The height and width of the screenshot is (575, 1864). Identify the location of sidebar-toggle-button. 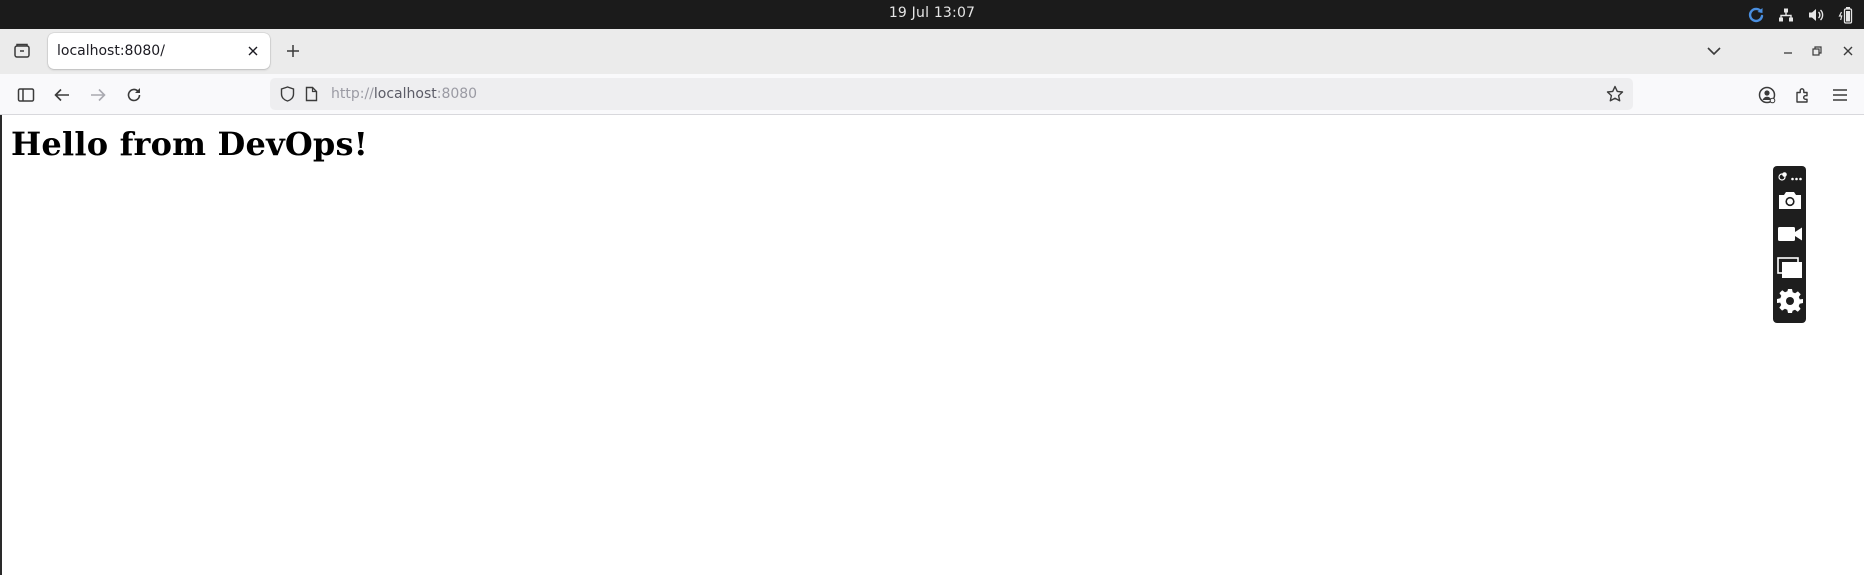
(26, 95).